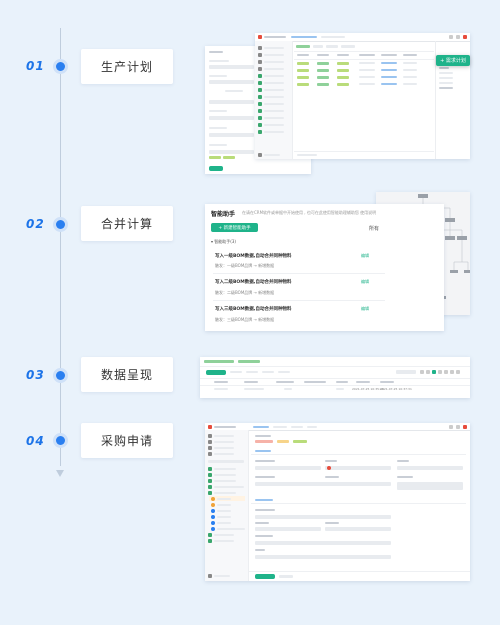 This screenshot has width=500, height=625. Describe the element at coordinates (245, 265) in the screenshot. I see `assistant-item-trigger: 触发：一级BOM品牌 → 新增数据` at that location.